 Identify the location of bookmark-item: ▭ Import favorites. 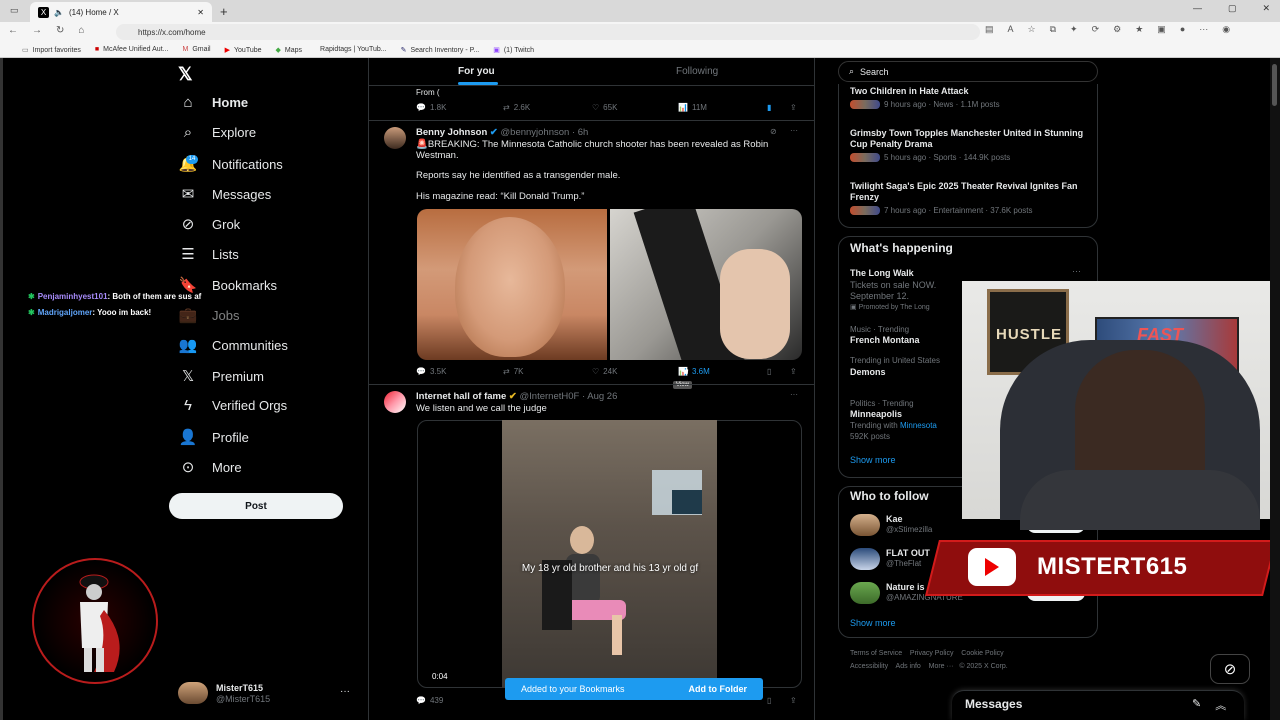
(51, 50).